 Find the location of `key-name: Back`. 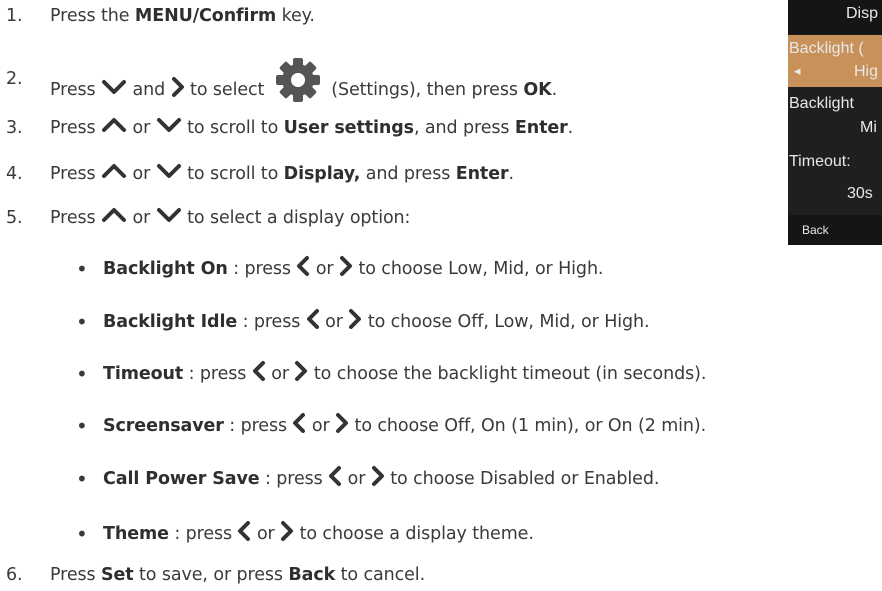

key-name: Back is located at coordinates (312, 575).